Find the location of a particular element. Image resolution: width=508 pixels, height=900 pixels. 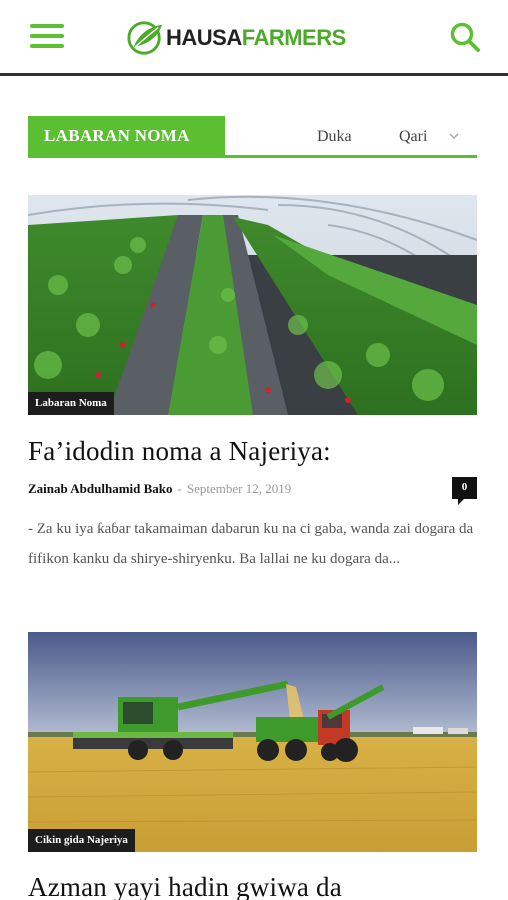

comment-count-badge: 0 is located at coordinates (464, 491).